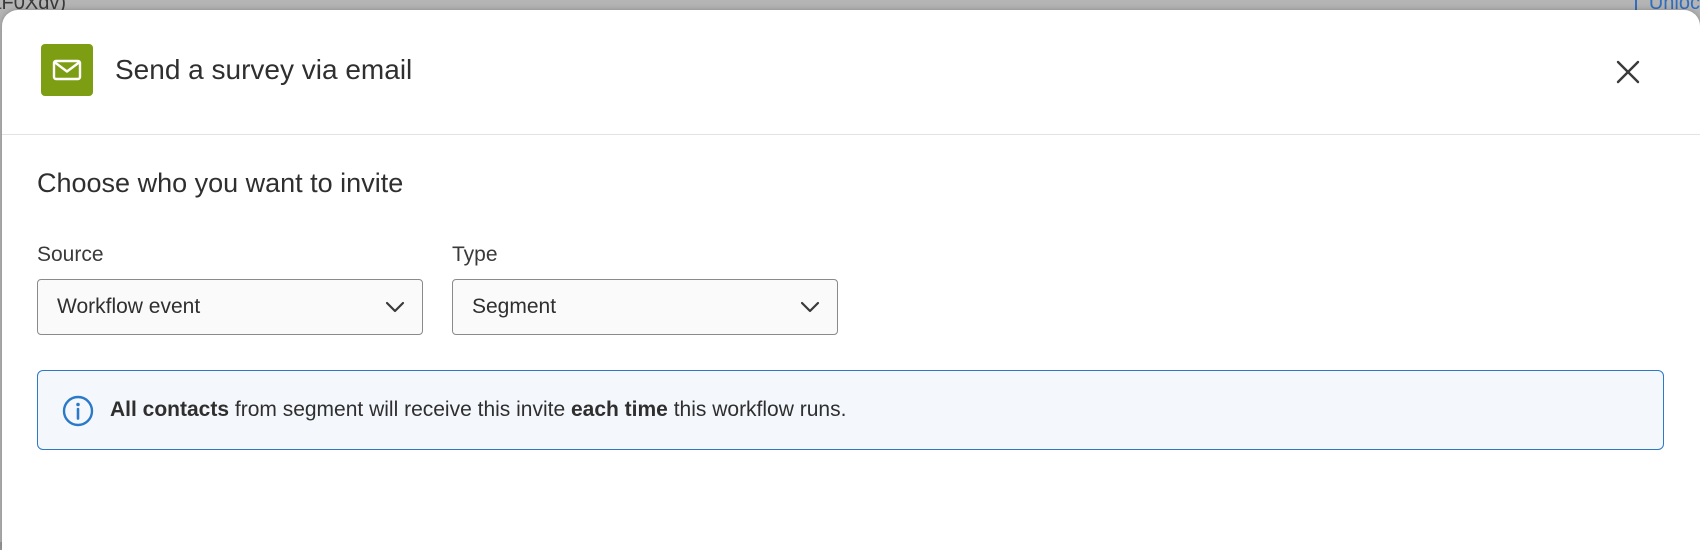 The width and height of the screenshot is (1700, 550). I want to click on close-icon, so click(1628, 72).